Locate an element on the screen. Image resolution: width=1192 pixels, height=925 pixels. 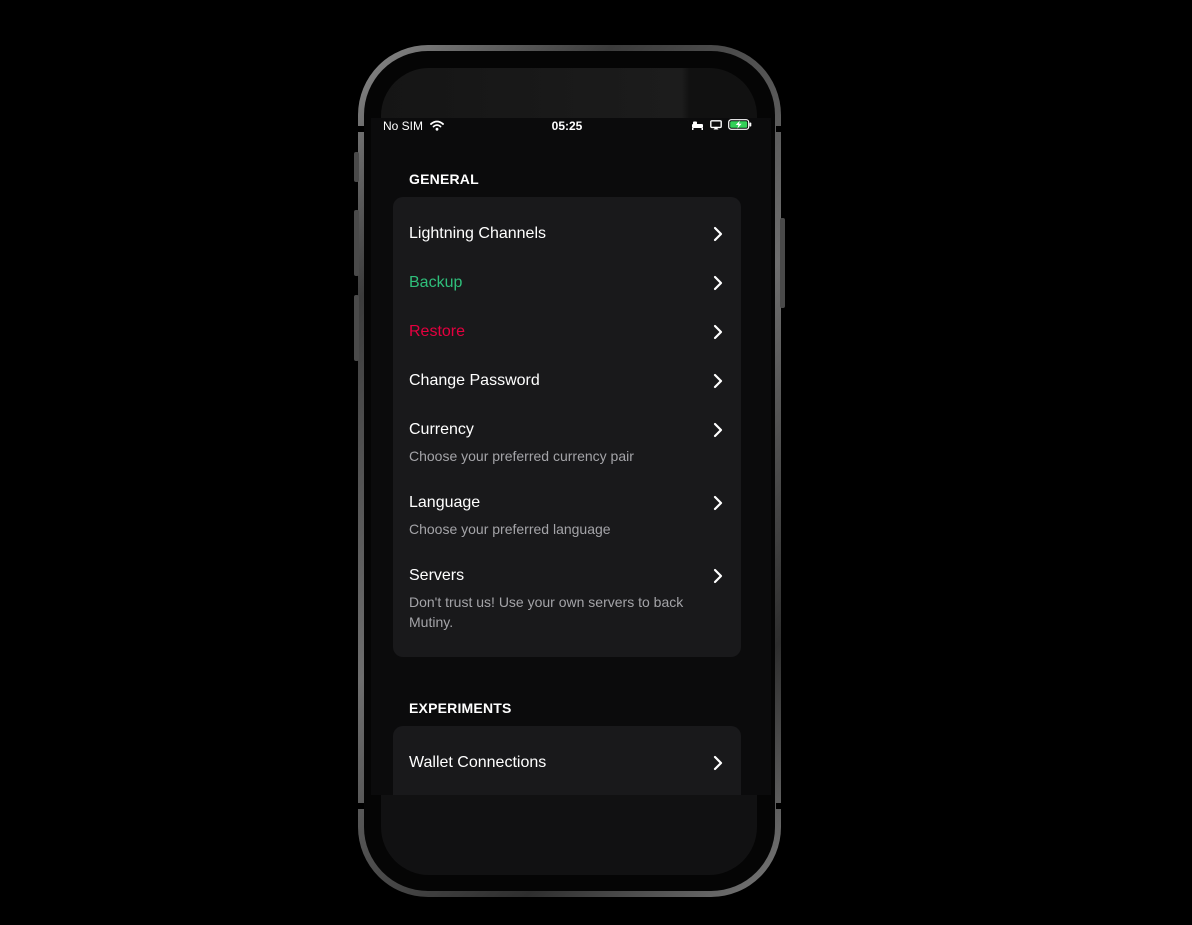
bed-icon is located at coordinates (697, 126).